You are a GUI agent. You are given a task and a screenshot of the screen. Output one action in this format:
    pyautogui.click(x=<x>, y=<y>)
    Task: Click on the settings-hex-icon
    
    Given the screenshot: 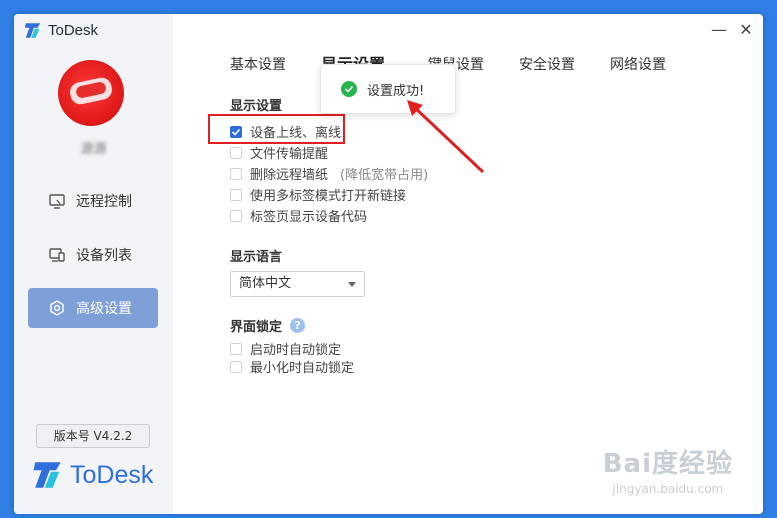 What is the action you would take?
    pyautogui.click(x=57, y=308)
    